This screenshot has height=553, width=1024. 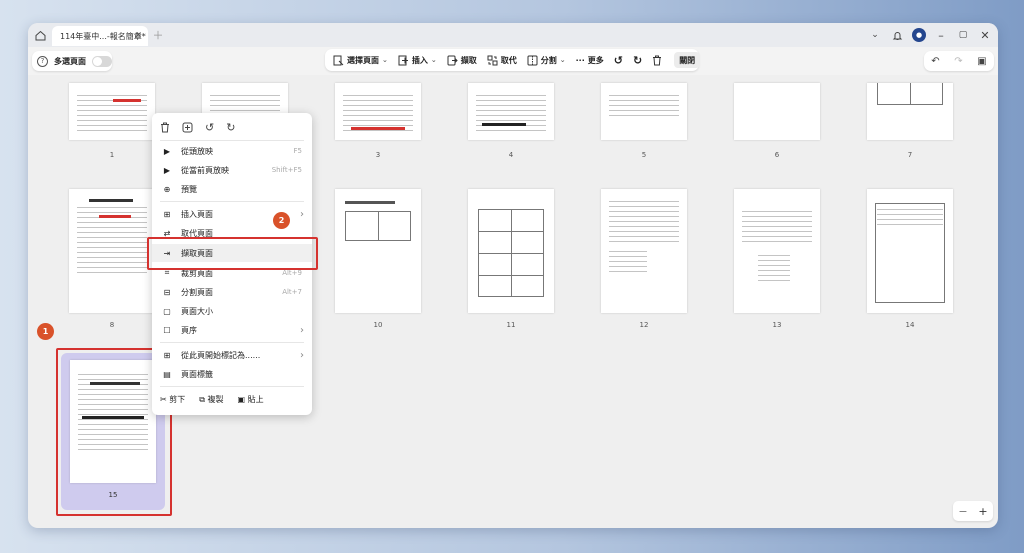 I want to click on document-tab: 114年臺中...-報名簡章* ✕, so click(x=100, y=36).